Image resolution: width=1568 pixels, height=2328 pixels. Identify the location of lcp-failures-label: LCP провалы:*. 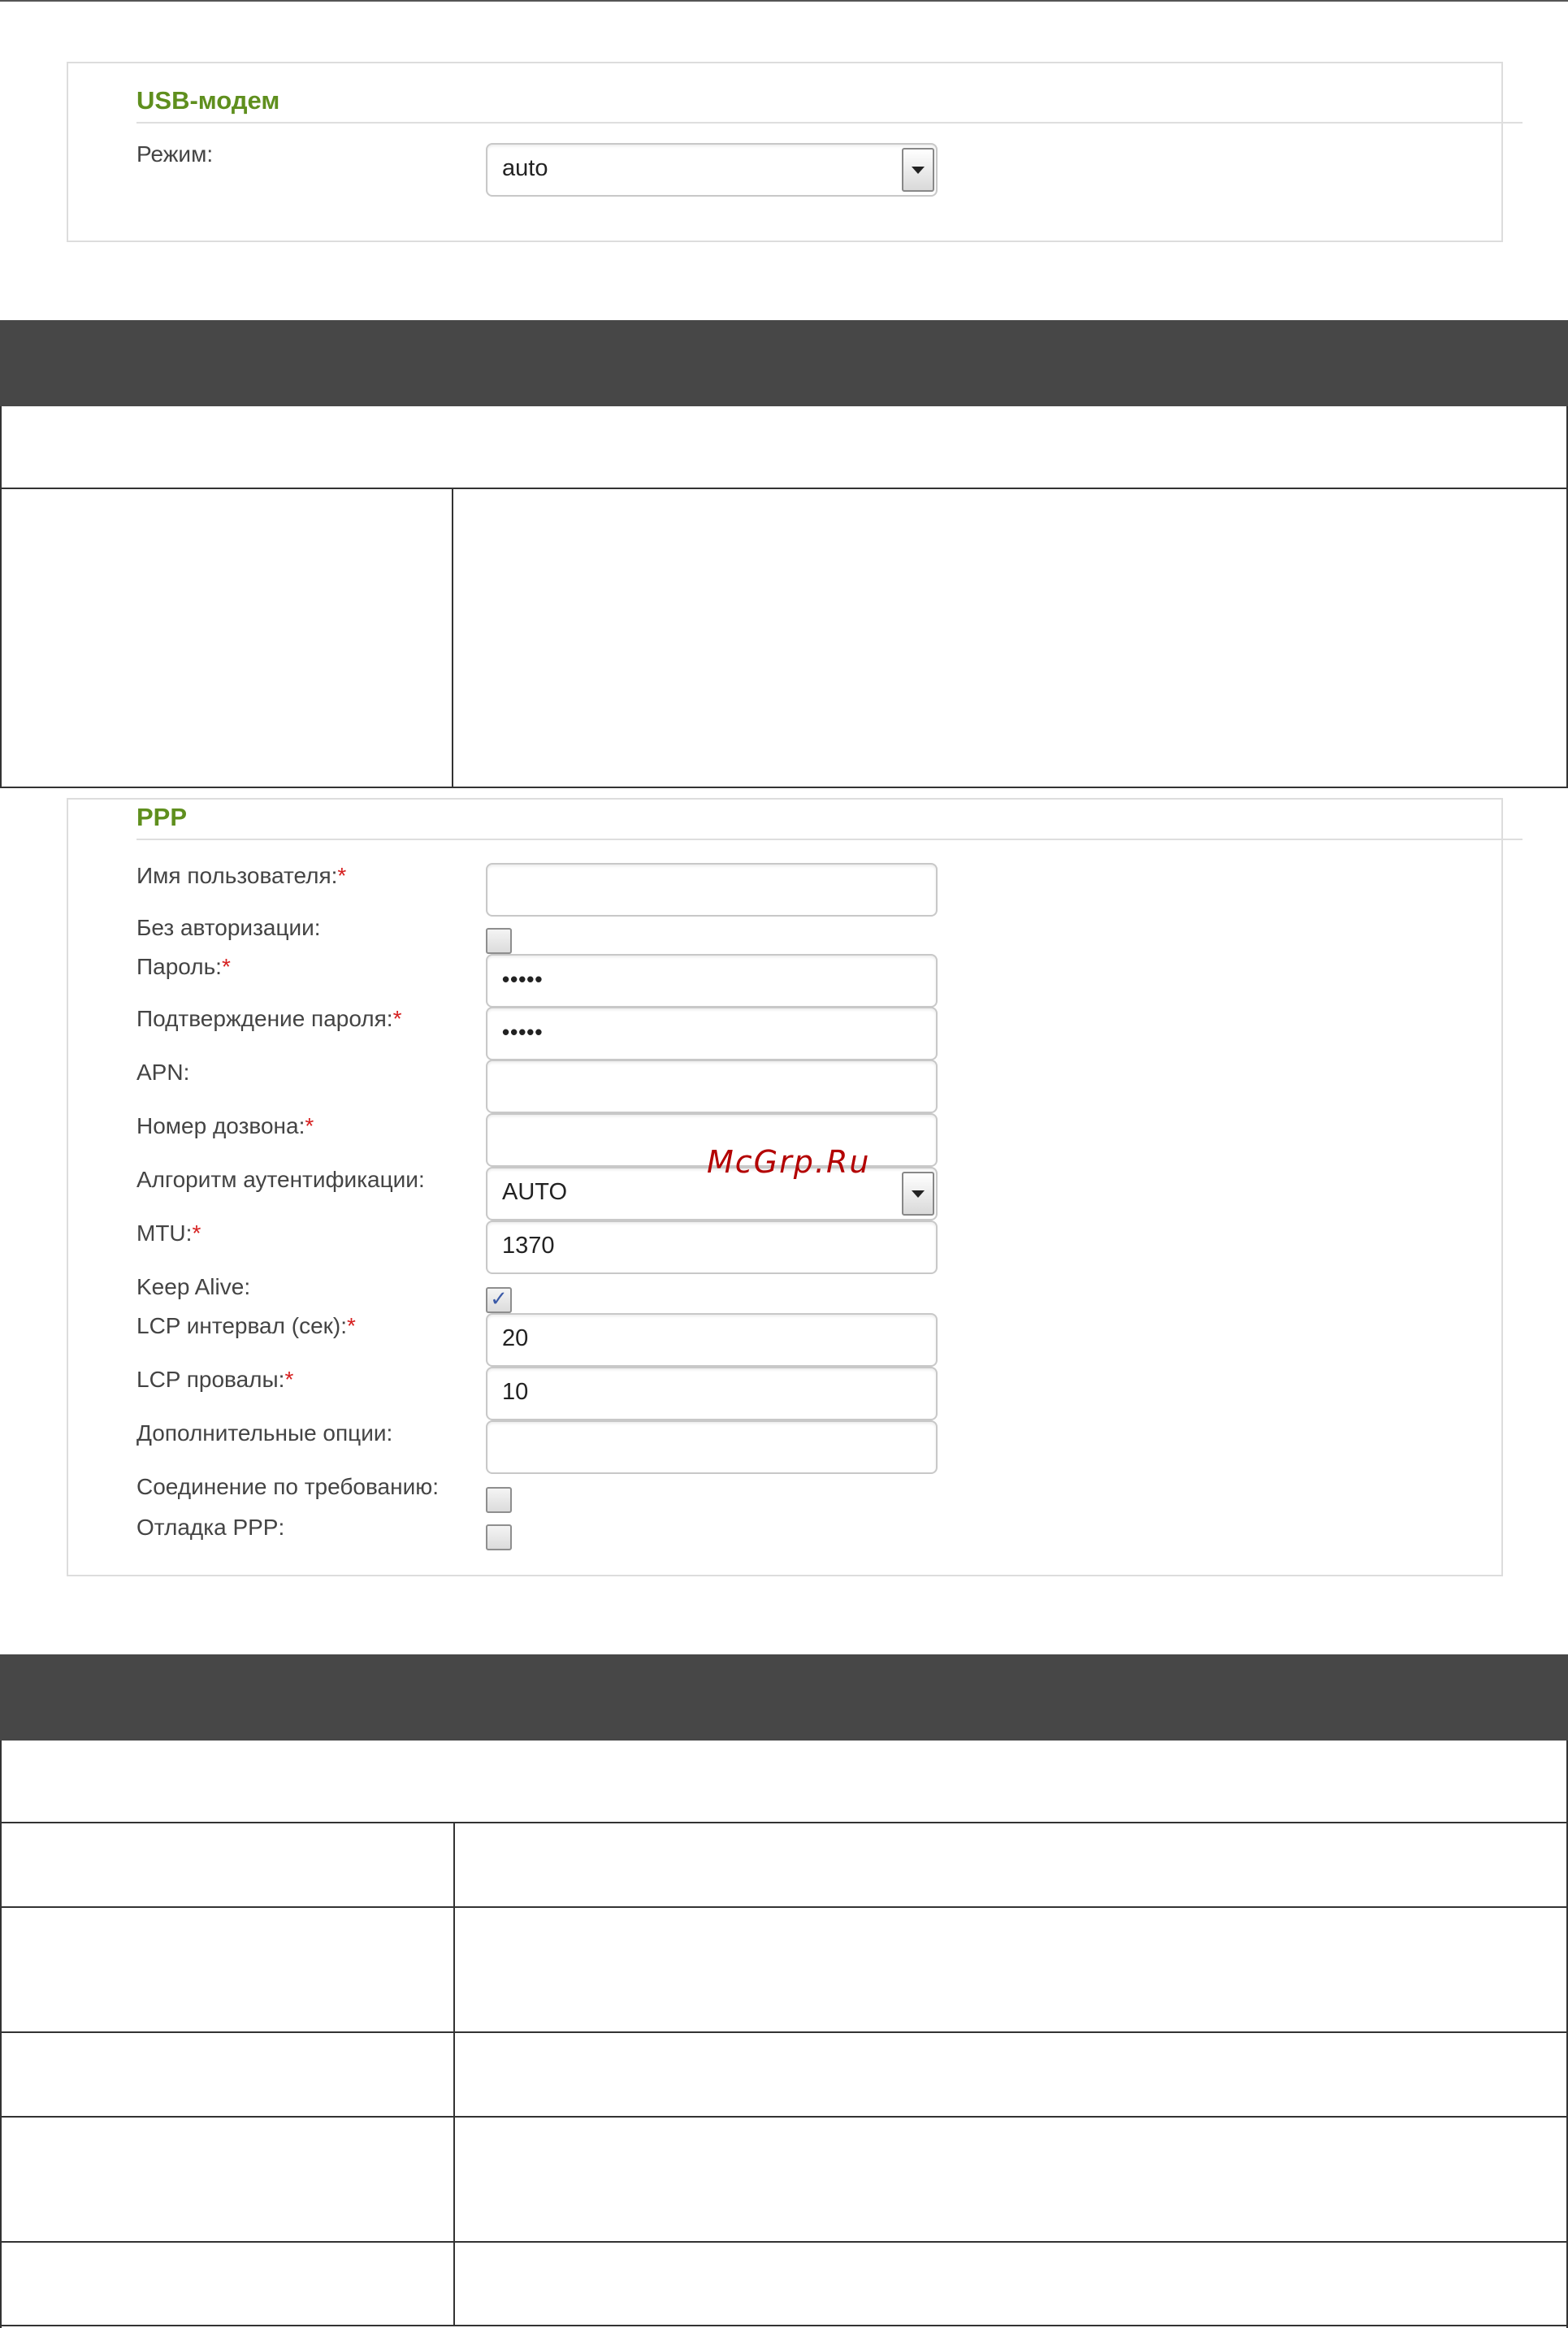
(215, 1380).